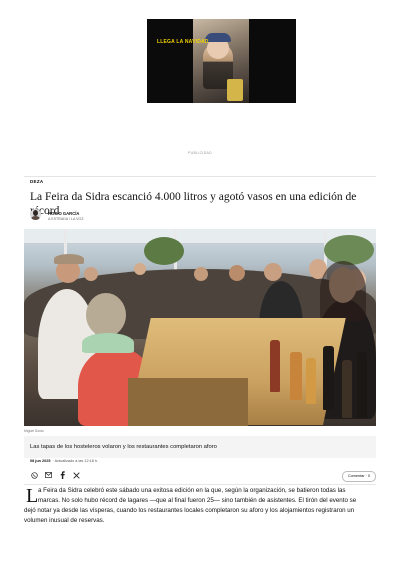 This screenshot has height=566, width=400. Describe the element at coordinates (106, 315) in the screenshot. I see `photo-woman-grey-hair` at that location.